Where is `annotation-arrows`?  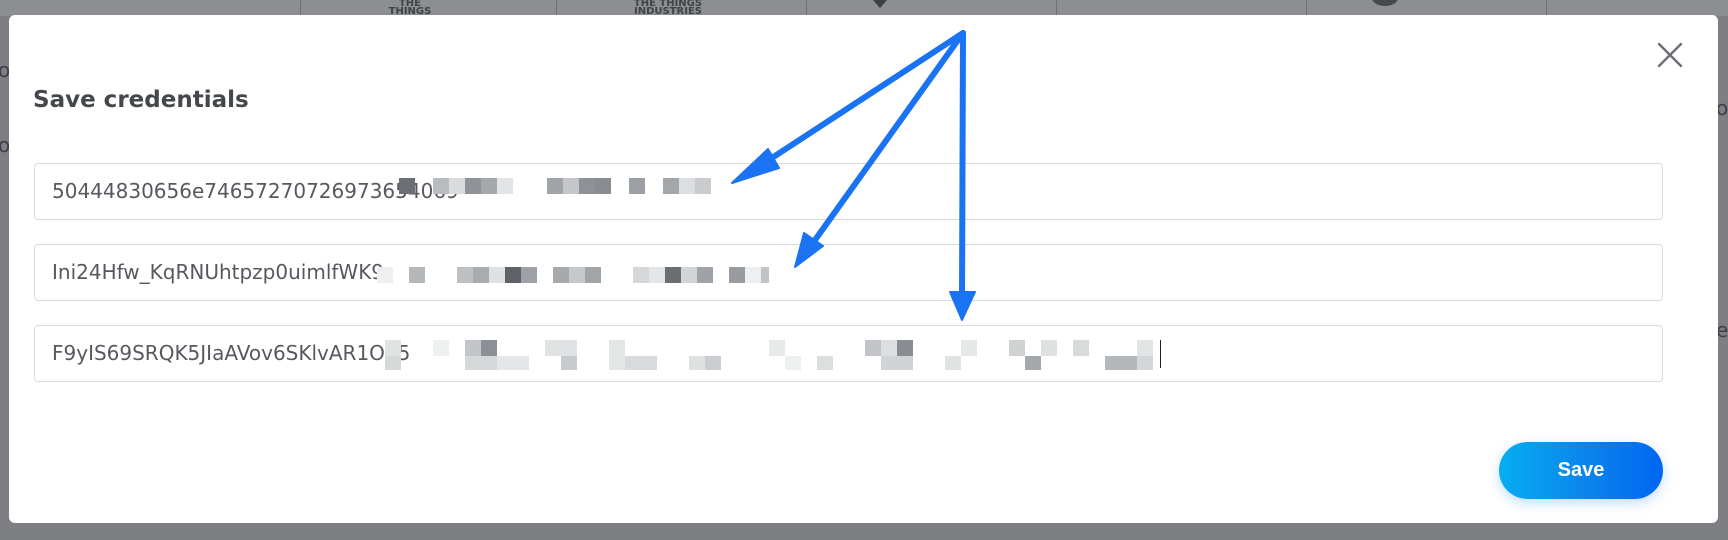
annotation-arrows is located at coordinates (853, 175).